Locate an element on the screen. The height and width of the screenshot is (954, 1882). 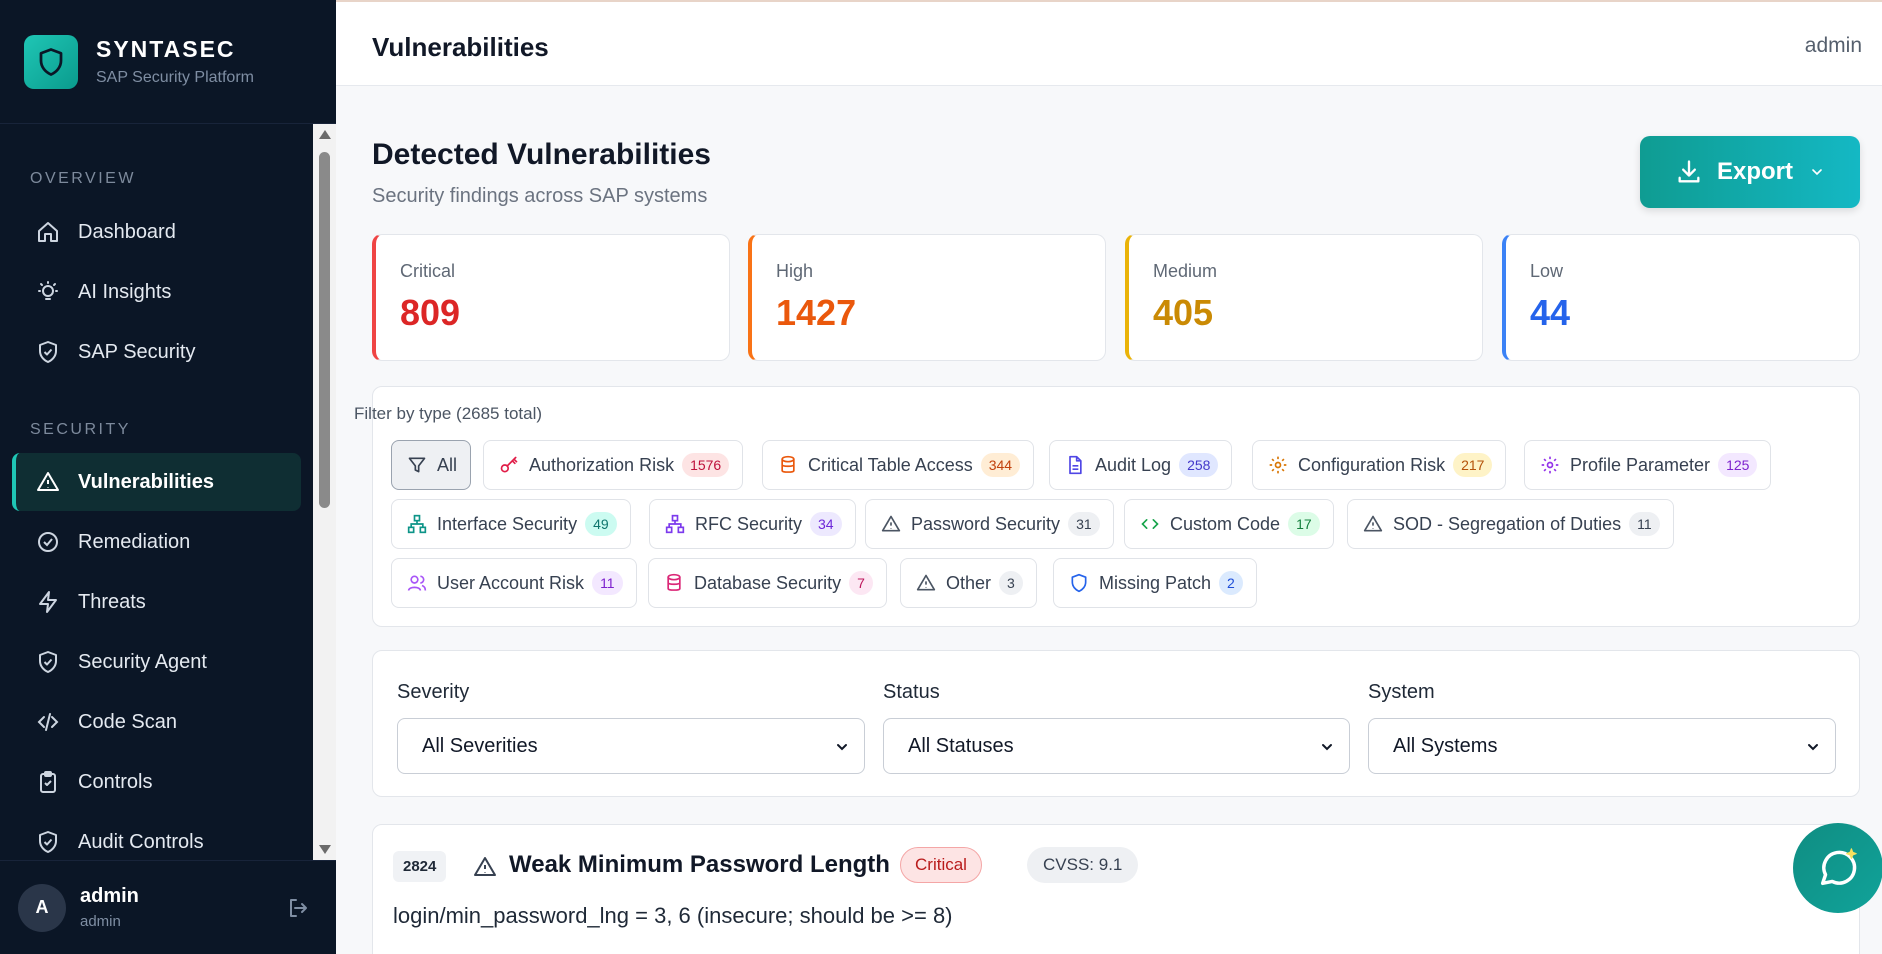
avatar: A is located at coordinates (42, 907).